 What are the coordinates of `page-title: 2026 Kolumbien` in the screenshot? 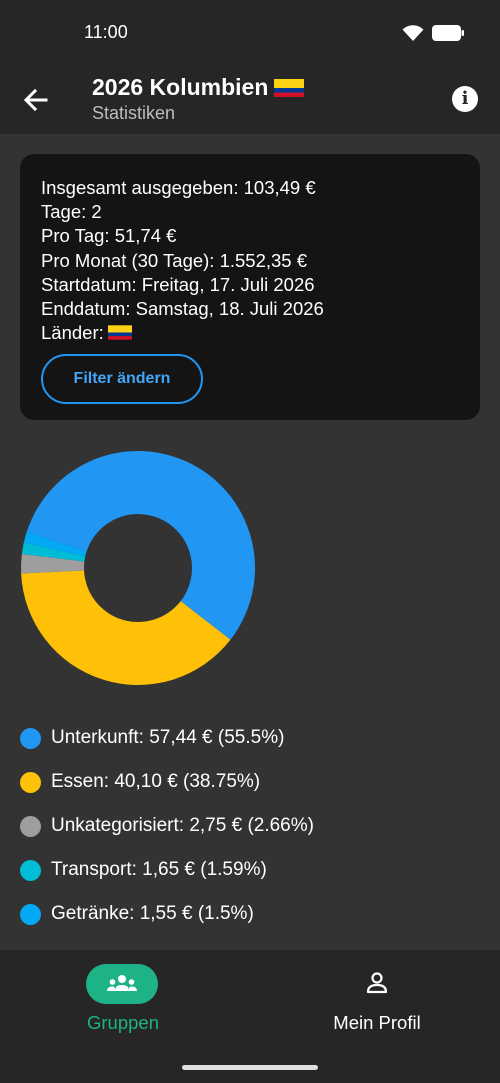 It's located at (198, 87).